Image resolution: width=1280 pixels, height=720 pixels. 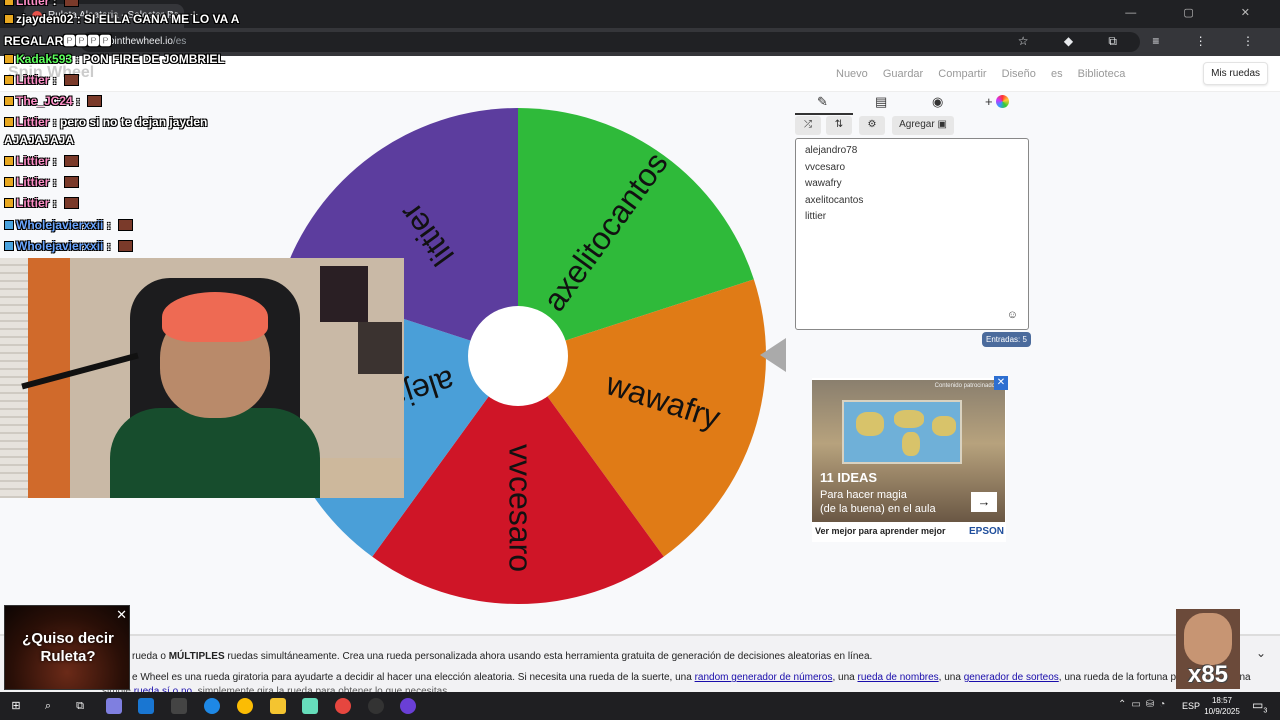 What do you see at coordinates (310, 706) in the screenshot?
I see `app-icon` at bounding box center [310, 706].